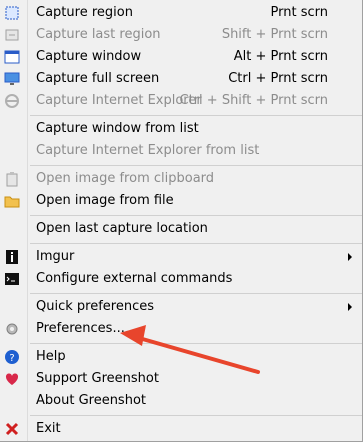  I want to click on annotation-arrow, so click(190, 349).